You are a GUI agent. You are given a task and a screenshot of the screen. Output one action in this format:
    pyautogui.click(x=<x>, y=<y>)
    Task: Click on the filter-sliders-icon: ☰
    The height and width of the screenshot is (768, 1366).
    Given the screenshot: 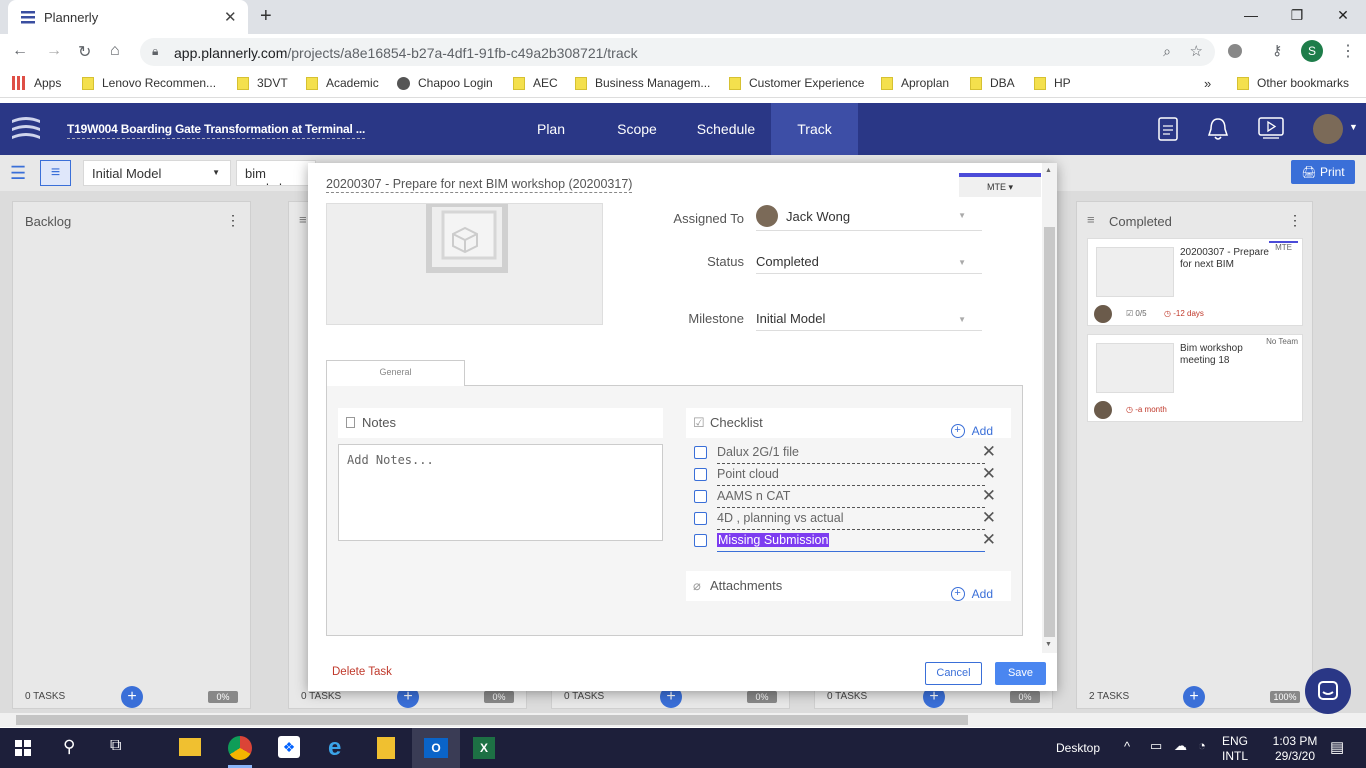 What is the action you would take?
    pyautogui.click(x=18, y=173)
    